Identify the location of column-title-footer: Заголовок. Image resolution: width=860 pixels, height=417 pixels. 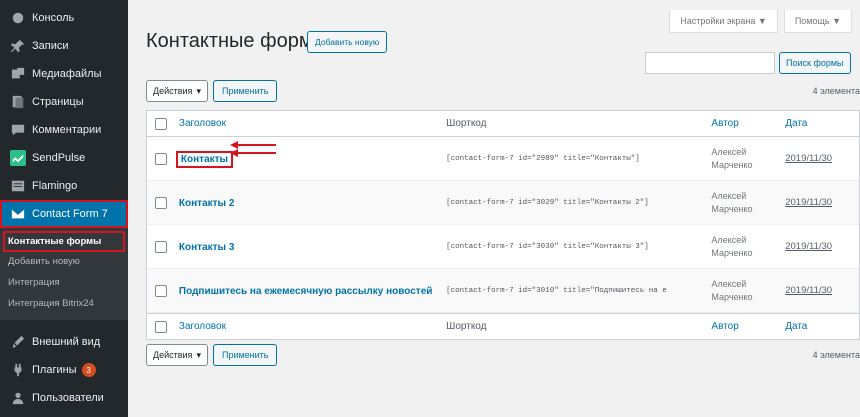
(310, 326).